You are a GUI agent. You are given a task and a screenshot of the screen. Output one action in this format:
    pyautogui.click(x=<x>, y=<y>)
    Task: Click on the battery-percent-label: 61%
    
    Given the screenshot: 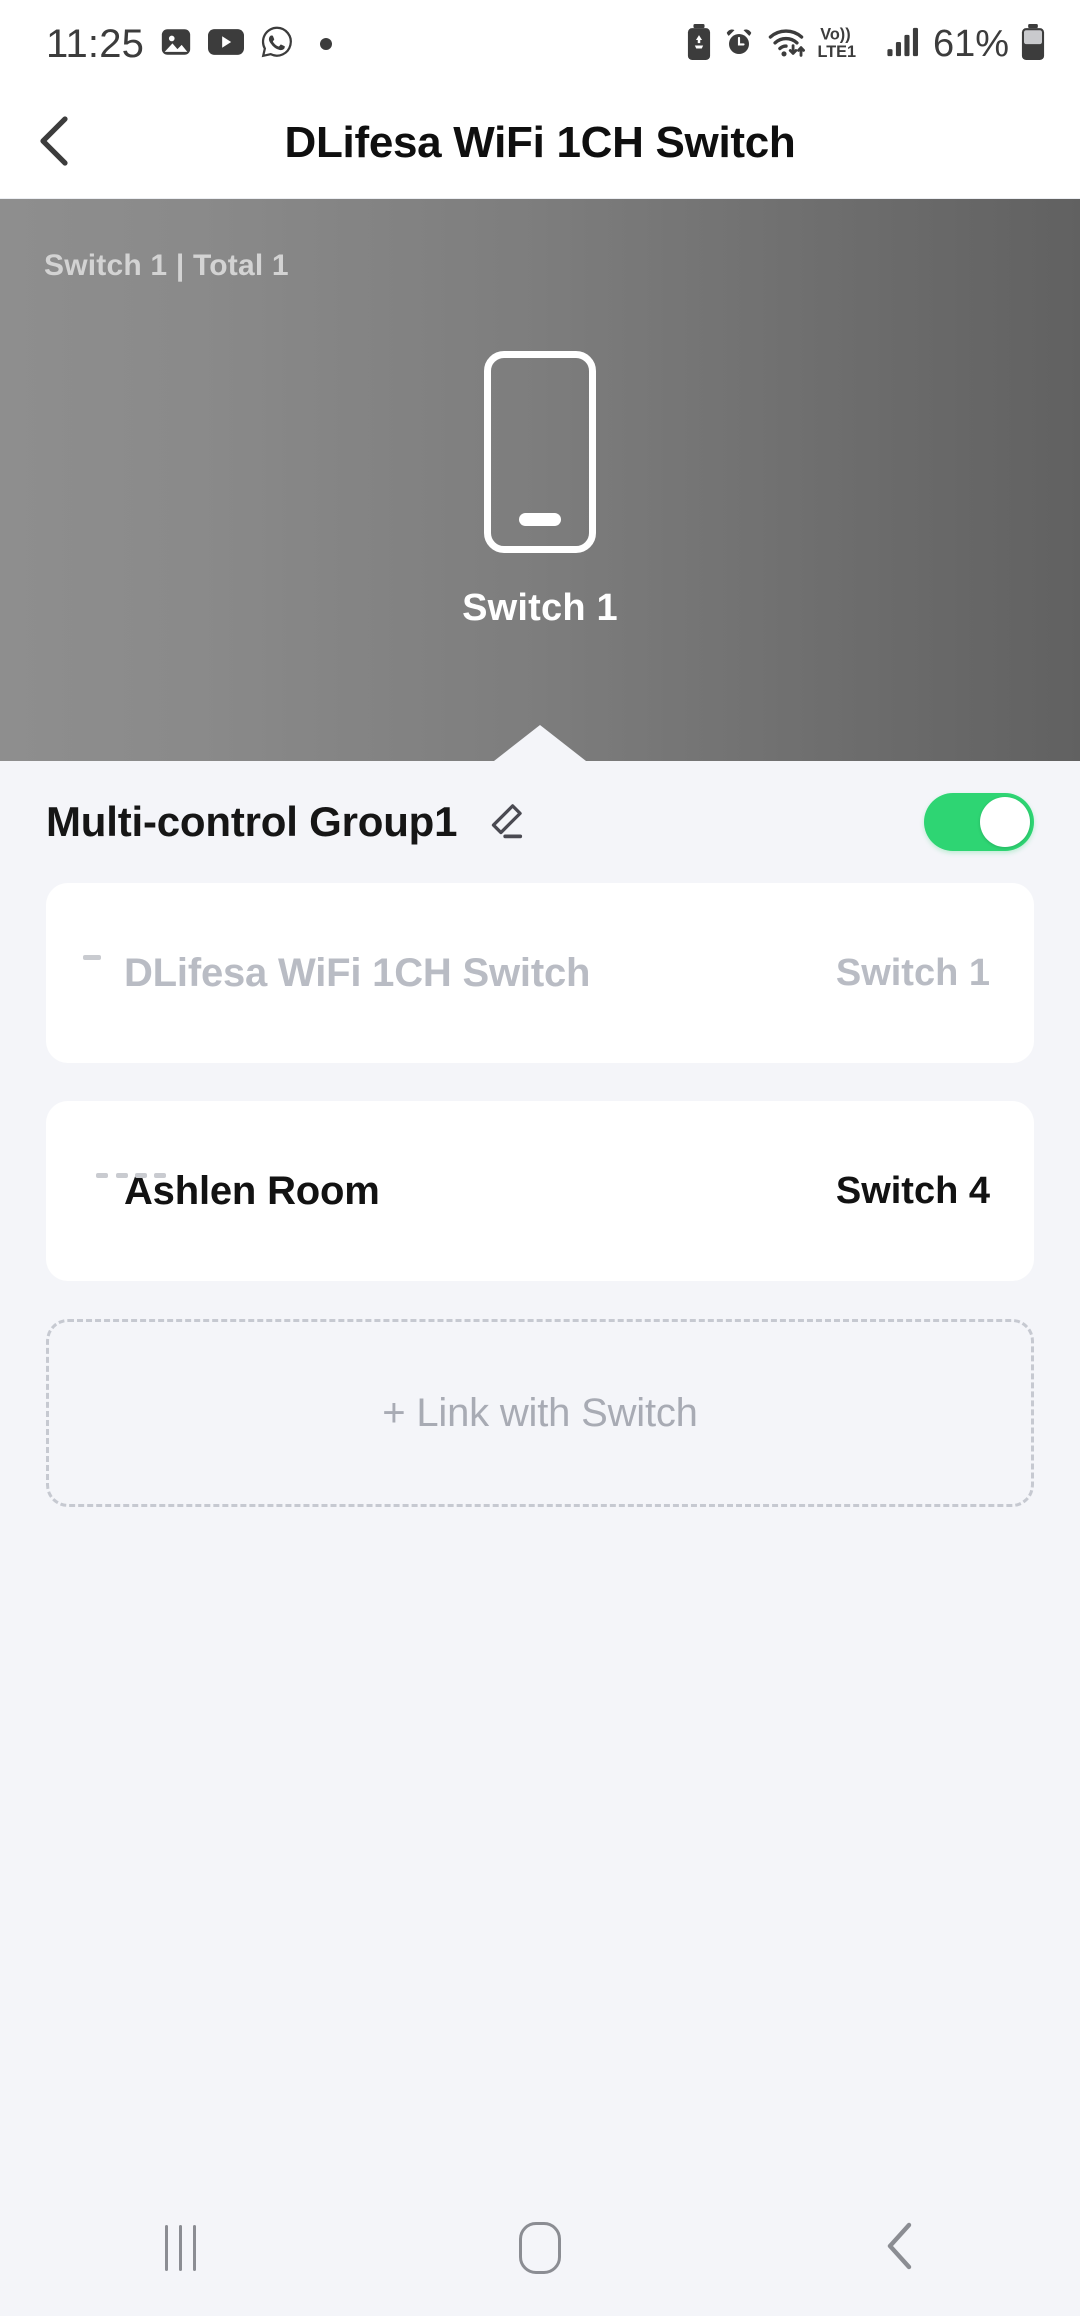 What is the action you would take?
    pyautogui.click(x=970, y=44)
    